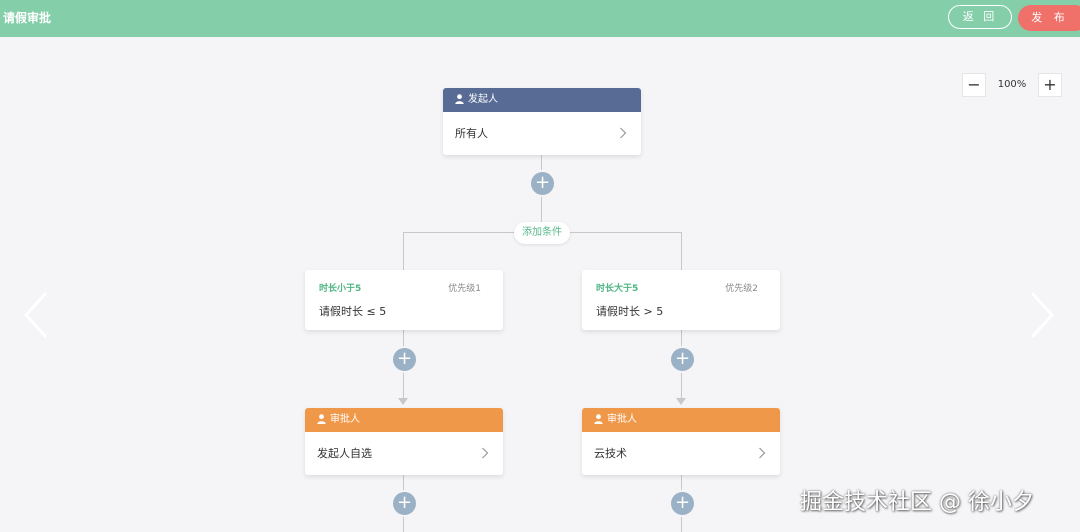 This screenshot has height=532, width=1080. I want to click on approver-value: 发起人自选, so click(344, 453).